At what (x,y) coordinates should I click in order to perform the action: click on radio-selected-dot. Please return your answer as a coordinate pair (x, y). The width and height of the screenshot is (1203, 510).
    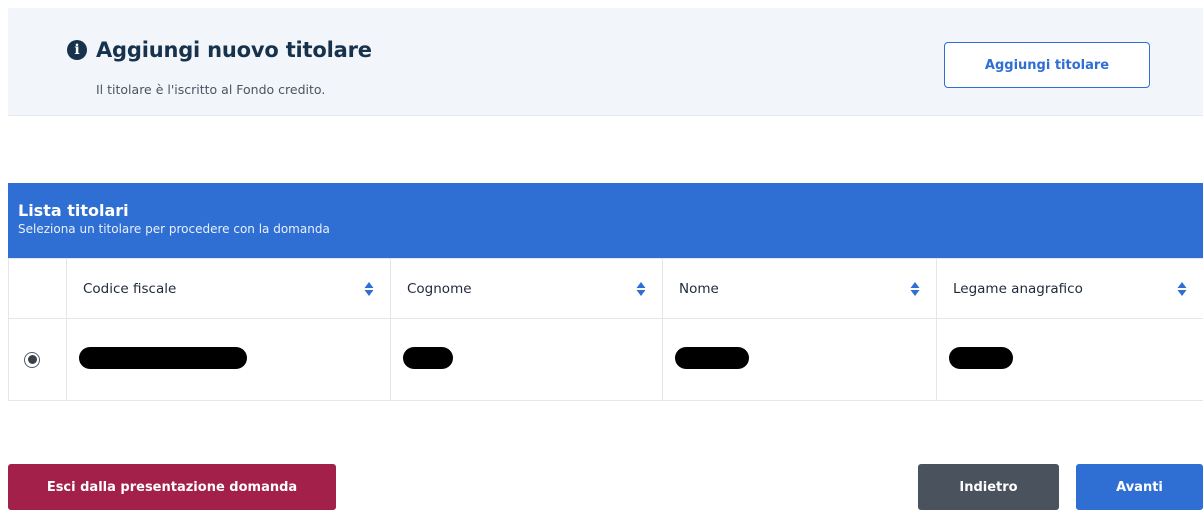
    Looking at the image, I should click on (32, 359).